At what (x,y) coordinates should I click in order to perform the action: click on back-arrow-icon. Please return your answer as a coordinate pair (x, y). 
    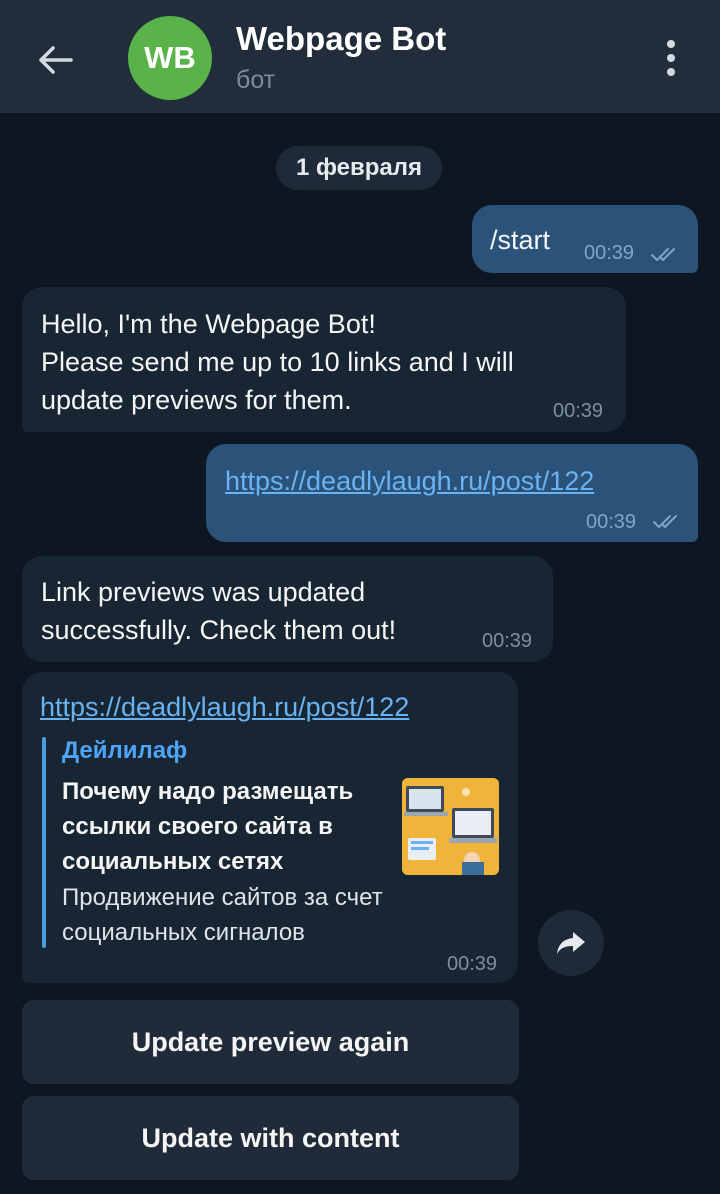
    Looking at the image, I should click on (55, 60).